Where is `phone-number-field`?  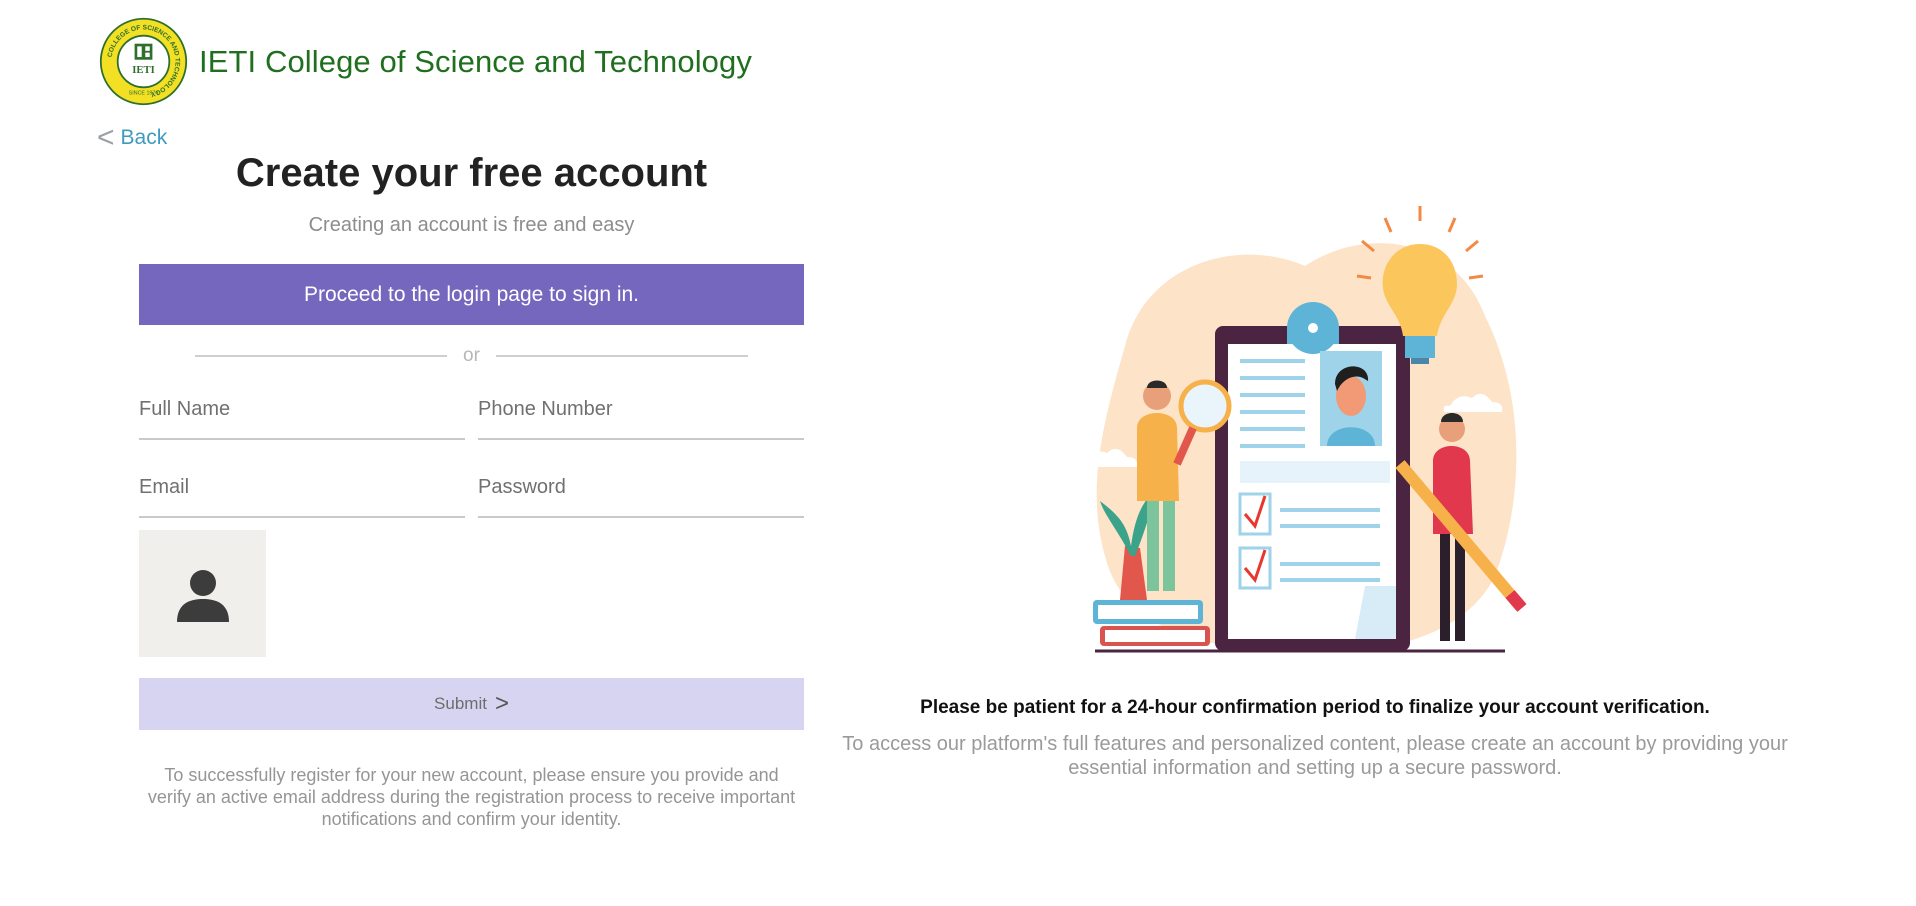
phone-number-field is located at coordinates (641, 414).